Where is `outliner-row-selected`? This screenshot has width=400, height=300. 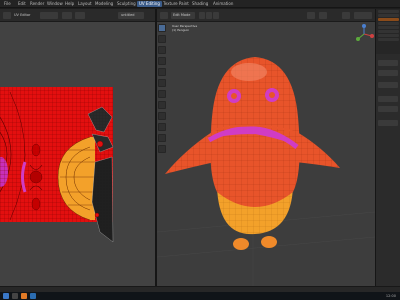
outliner-row-selected is located at coordinates (388, 19).